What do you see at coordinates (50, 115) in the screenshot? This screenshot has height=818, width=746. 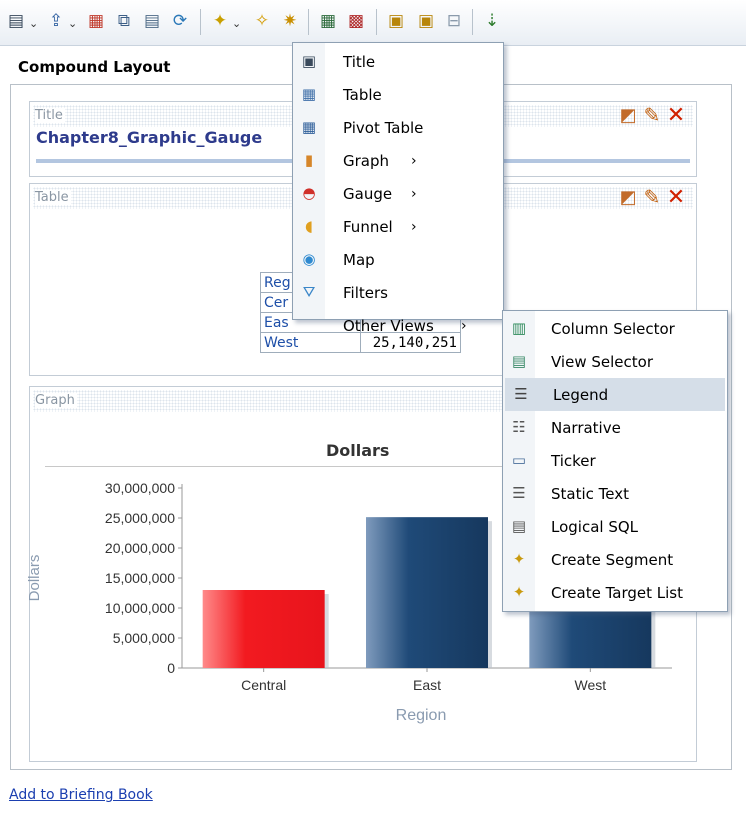 I see `view-label: Title` at bounding box center [50, 115].